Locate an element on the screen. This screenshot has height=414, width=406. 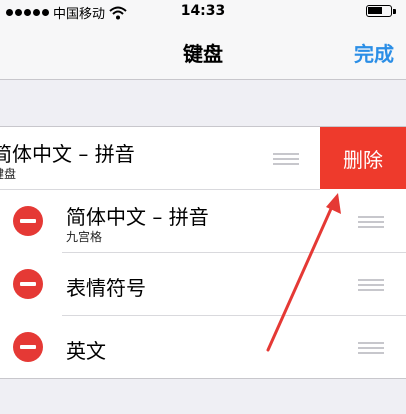
delete-button: 删除 is located at coordinates (363, 158).